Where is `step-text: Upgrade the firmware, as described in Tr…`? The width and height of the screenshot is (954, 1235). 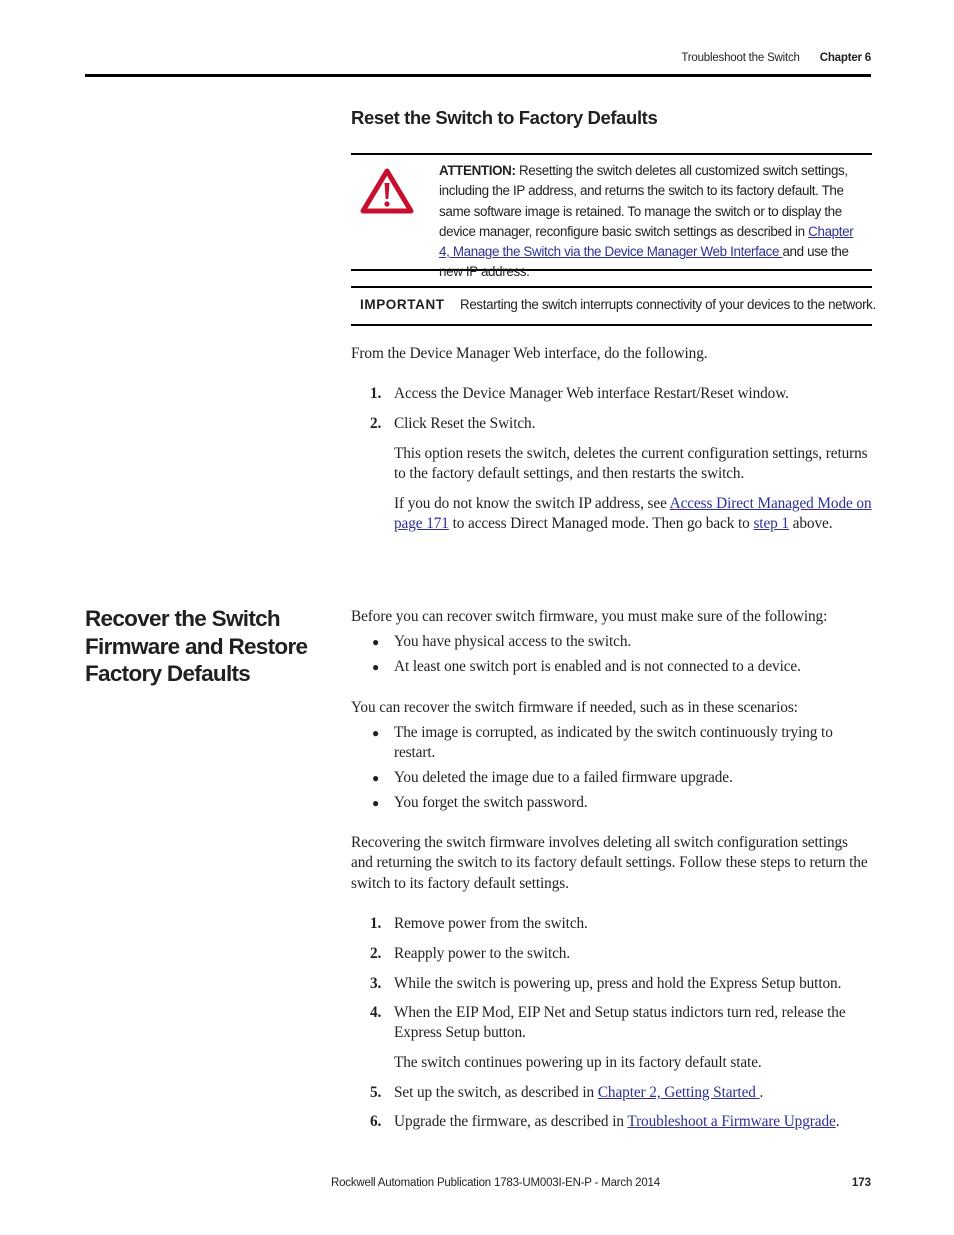 step-text: Upgrade the firmware, as described in Tr… is located at coordinates (633, 1122).